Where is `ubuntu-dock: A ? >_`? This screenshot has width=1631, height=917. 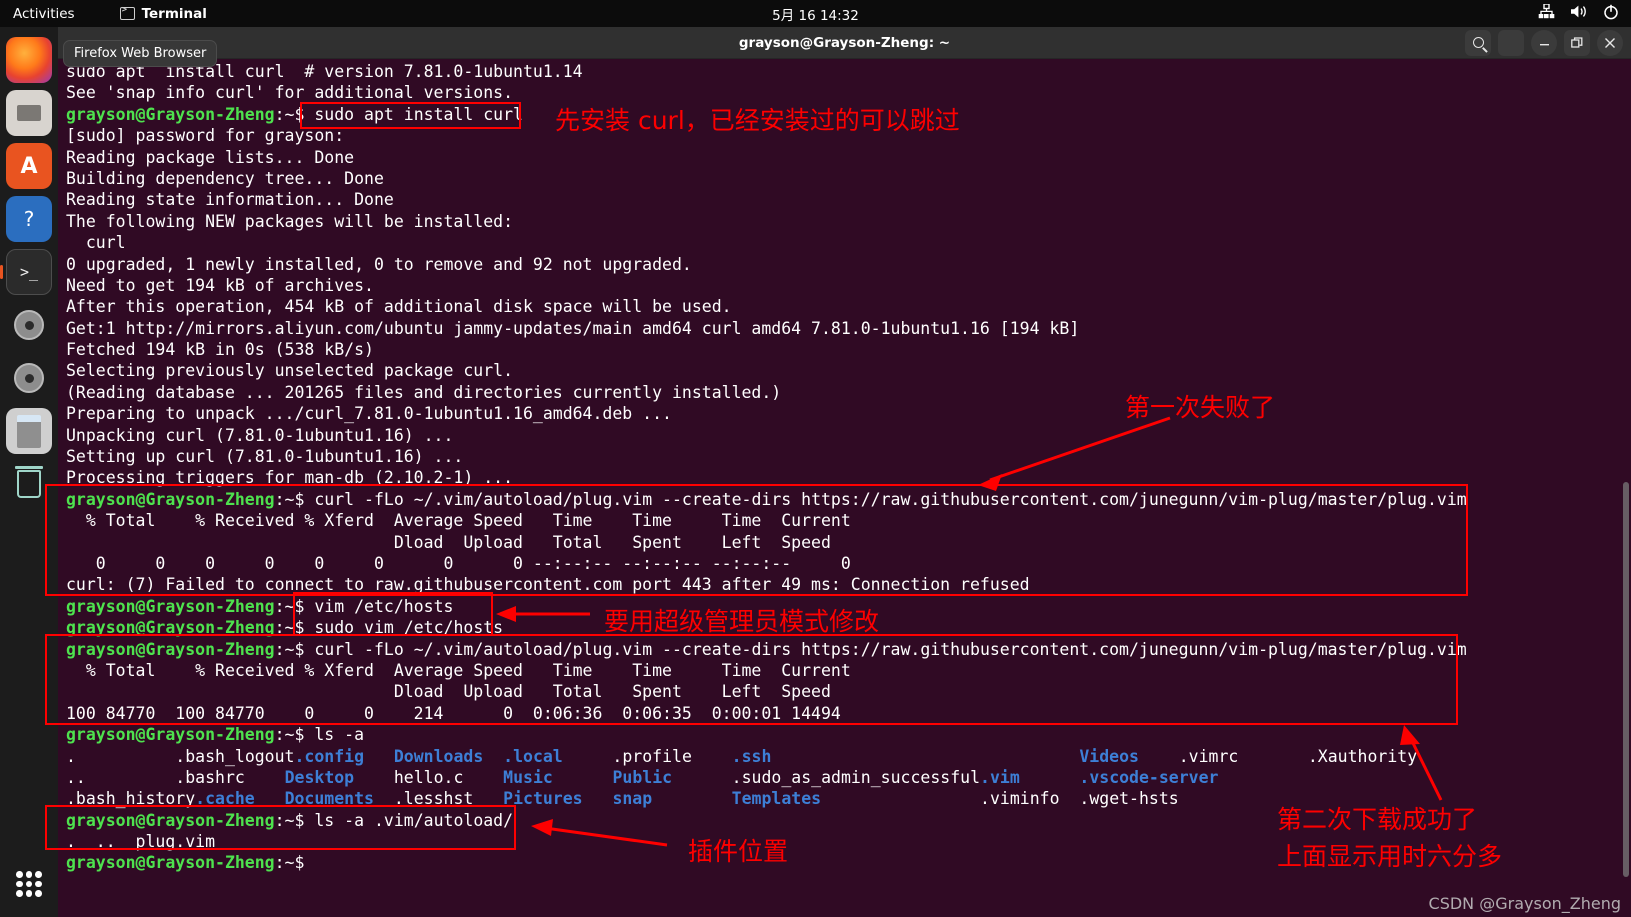
ubuntu-dock: A ? >_ is located at coordinates (29, 472).